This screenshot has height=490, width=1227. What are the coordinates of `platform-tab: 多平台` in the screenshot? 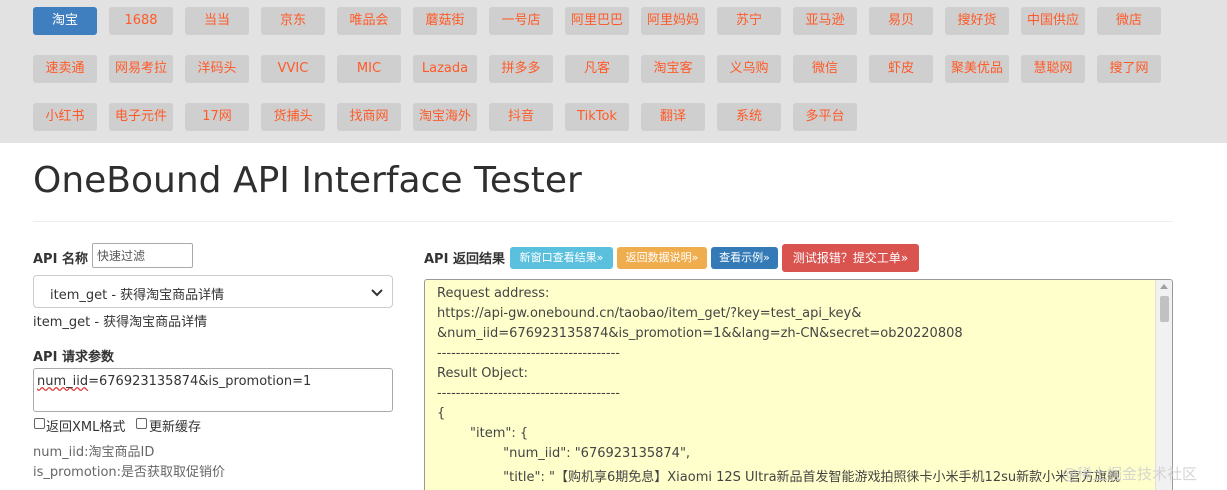 It's located at (825, 117).